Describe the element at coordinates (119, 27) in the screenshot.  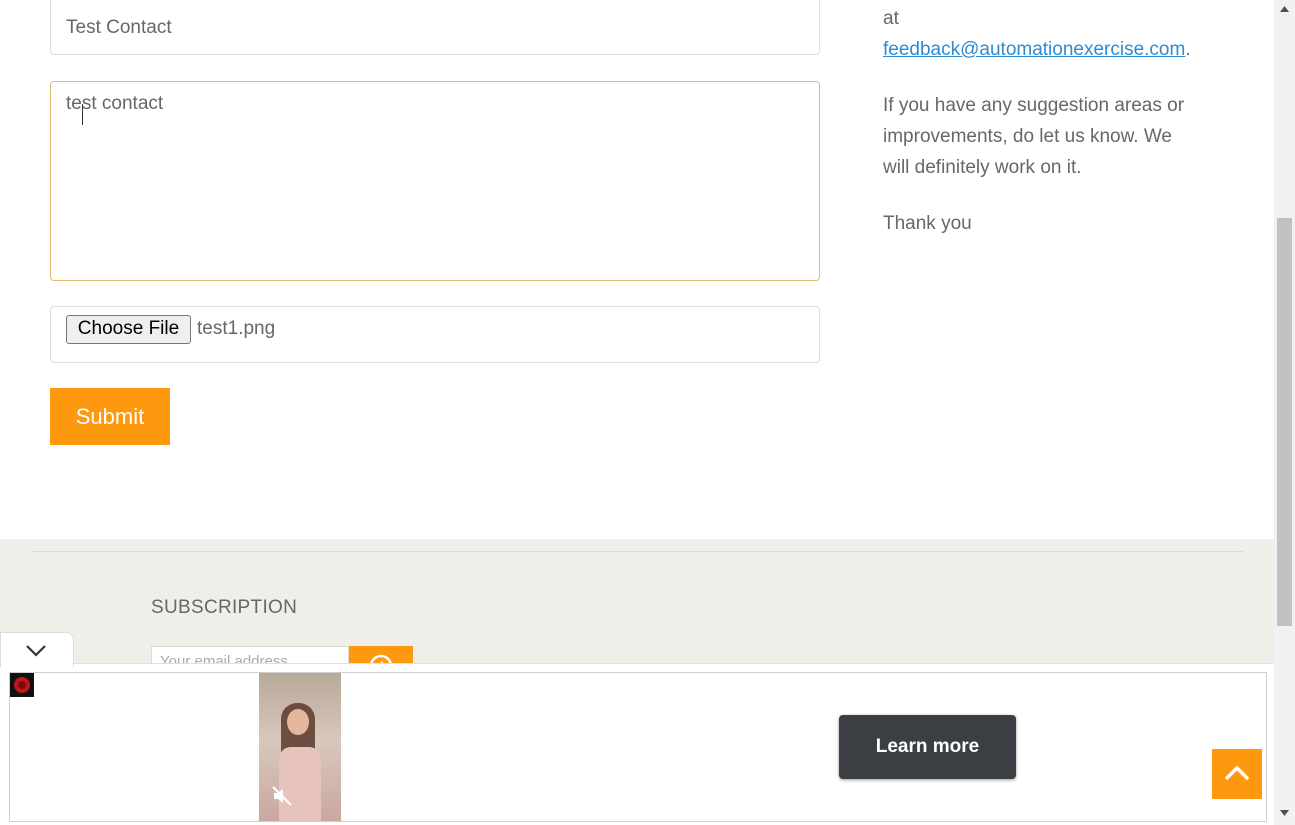
I see `subject-value: Test Contact` at that location.